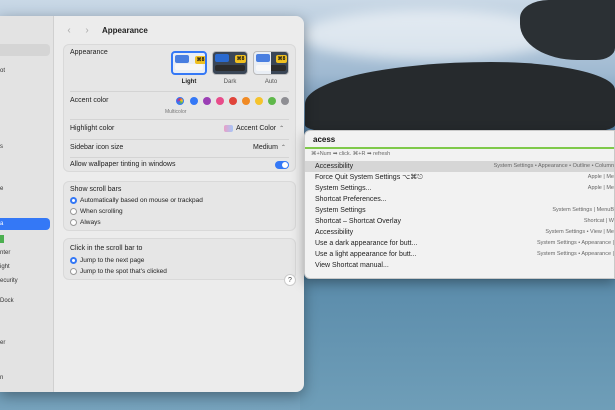 The width and height of the screenshot is (615, 410). I want to click on sidebar-search, so click(25, 50).